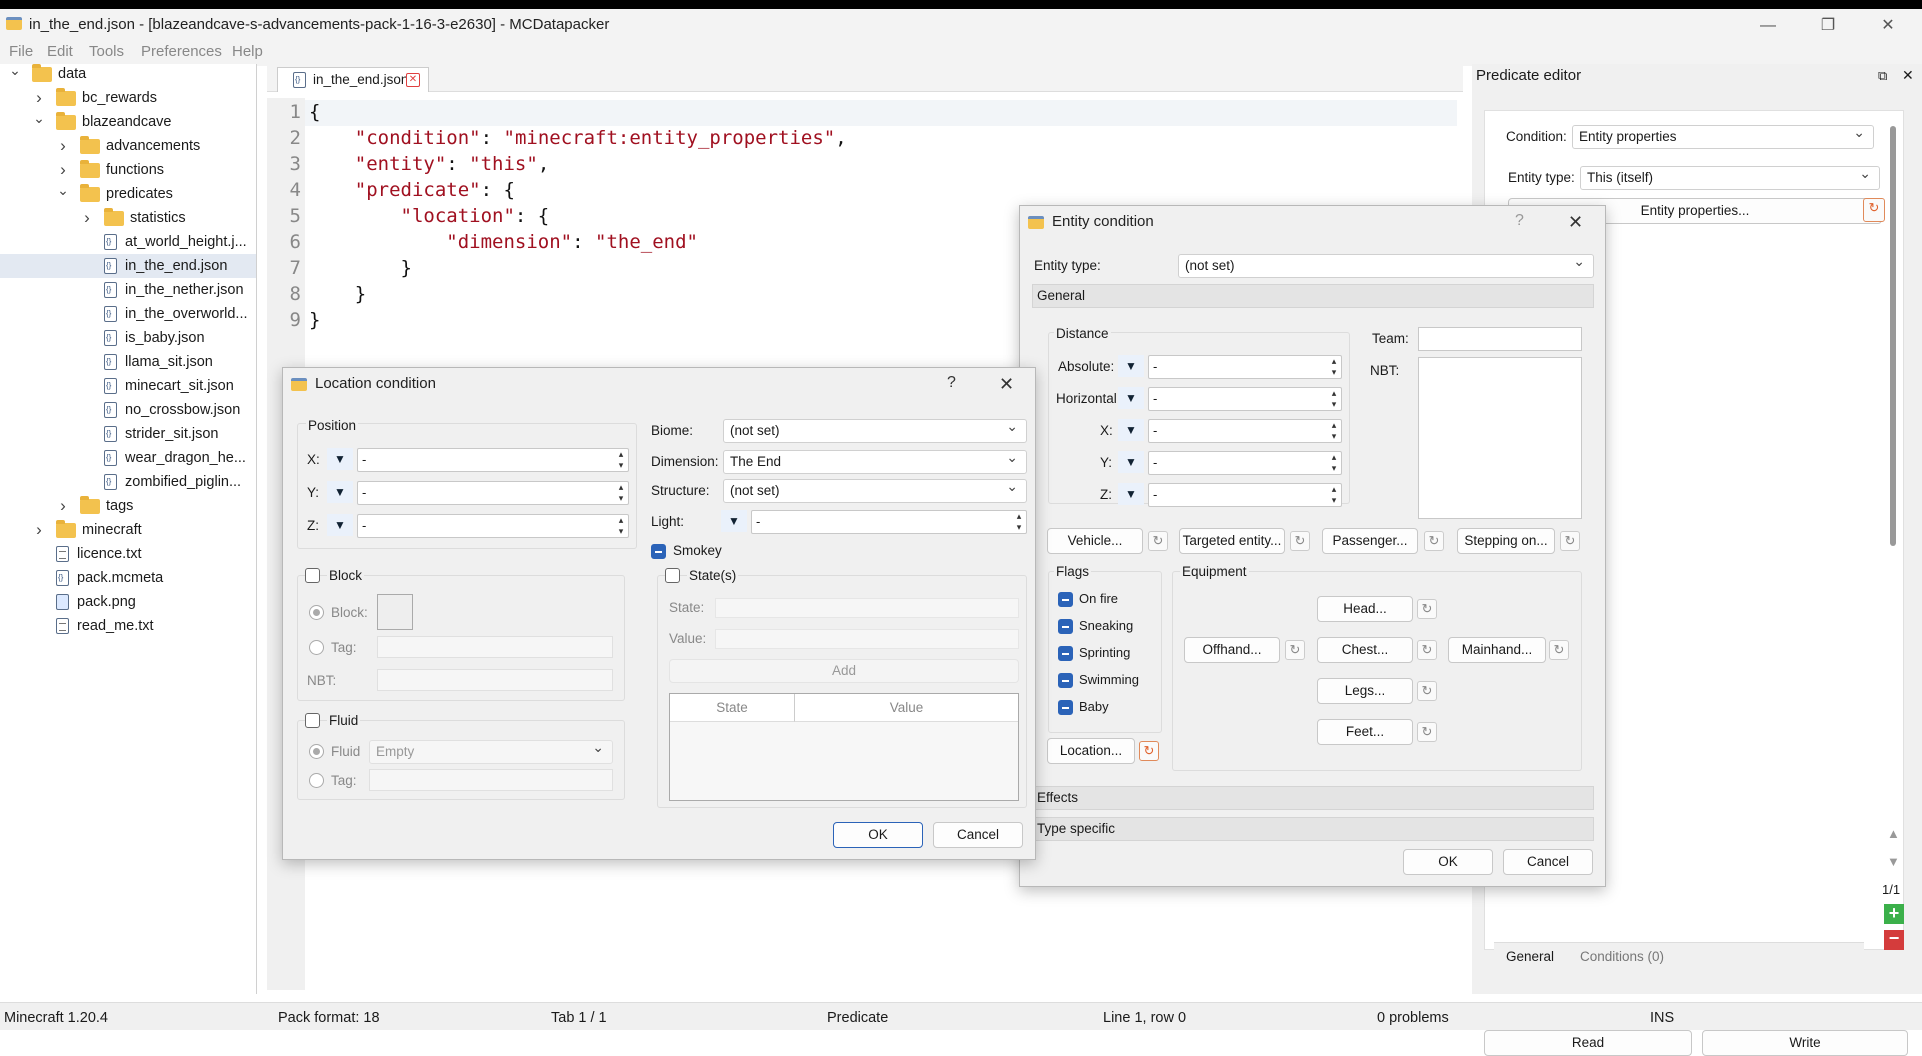  I want to click on tree-item: minecart_sit.json, so click(128, 386).